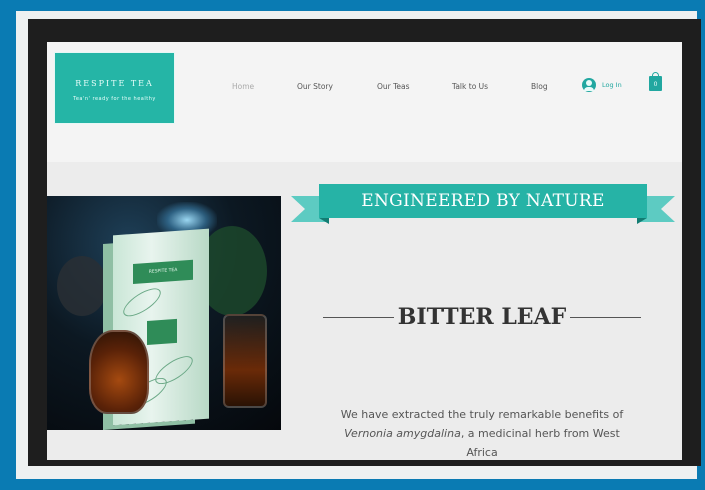 The width and height of the screenshot is (705, 490). What do you see at coordinates (358, 317) in the screenshot?
I see `divider-left` at bounding box center [358, 317].